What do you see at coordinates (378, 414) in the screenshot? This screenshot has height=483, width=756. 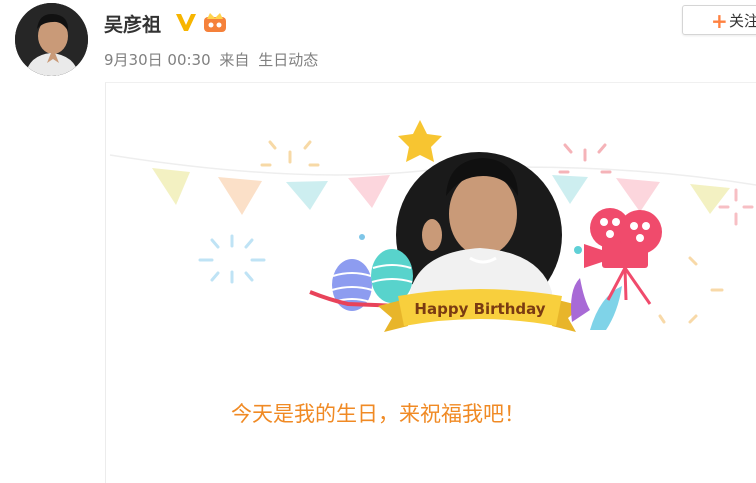 I see `birthday-caption: 今天是我的生日，来祝福我吧！` at bounding box center [378, 414].